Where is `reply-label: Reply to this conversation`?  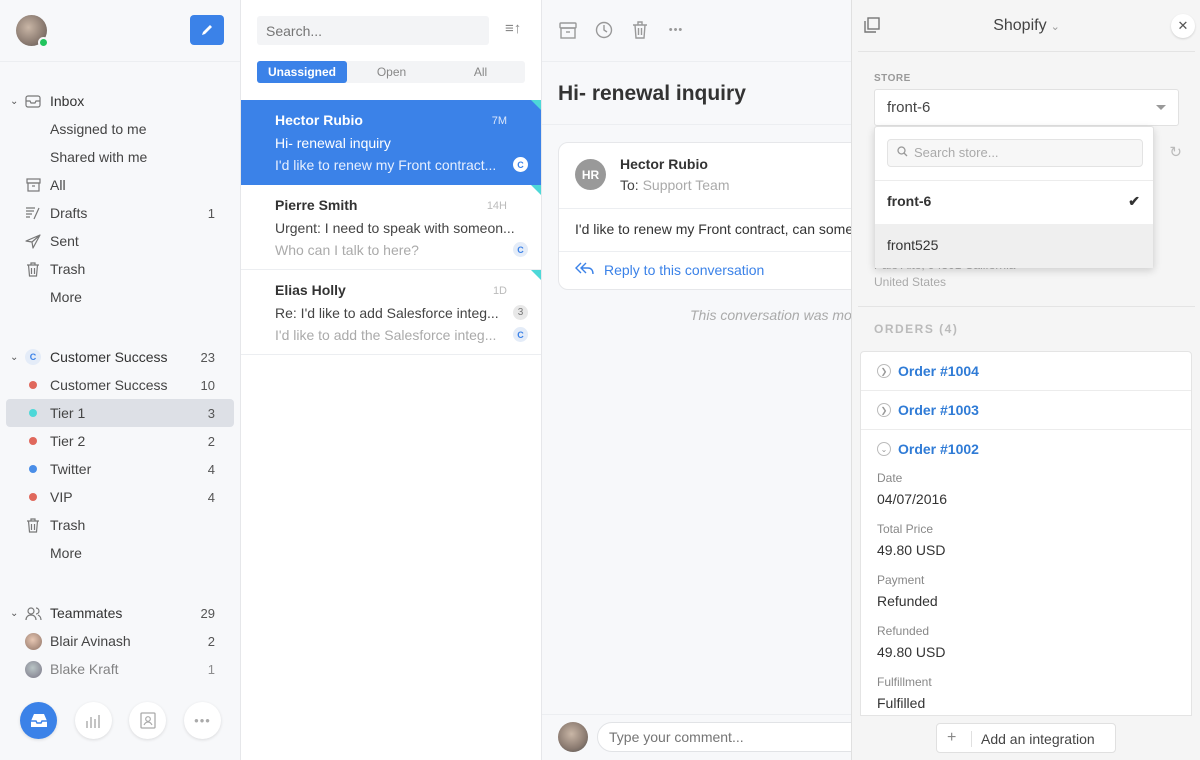 reply-label: Reply to this conversation is located at coordinates (684, 270).